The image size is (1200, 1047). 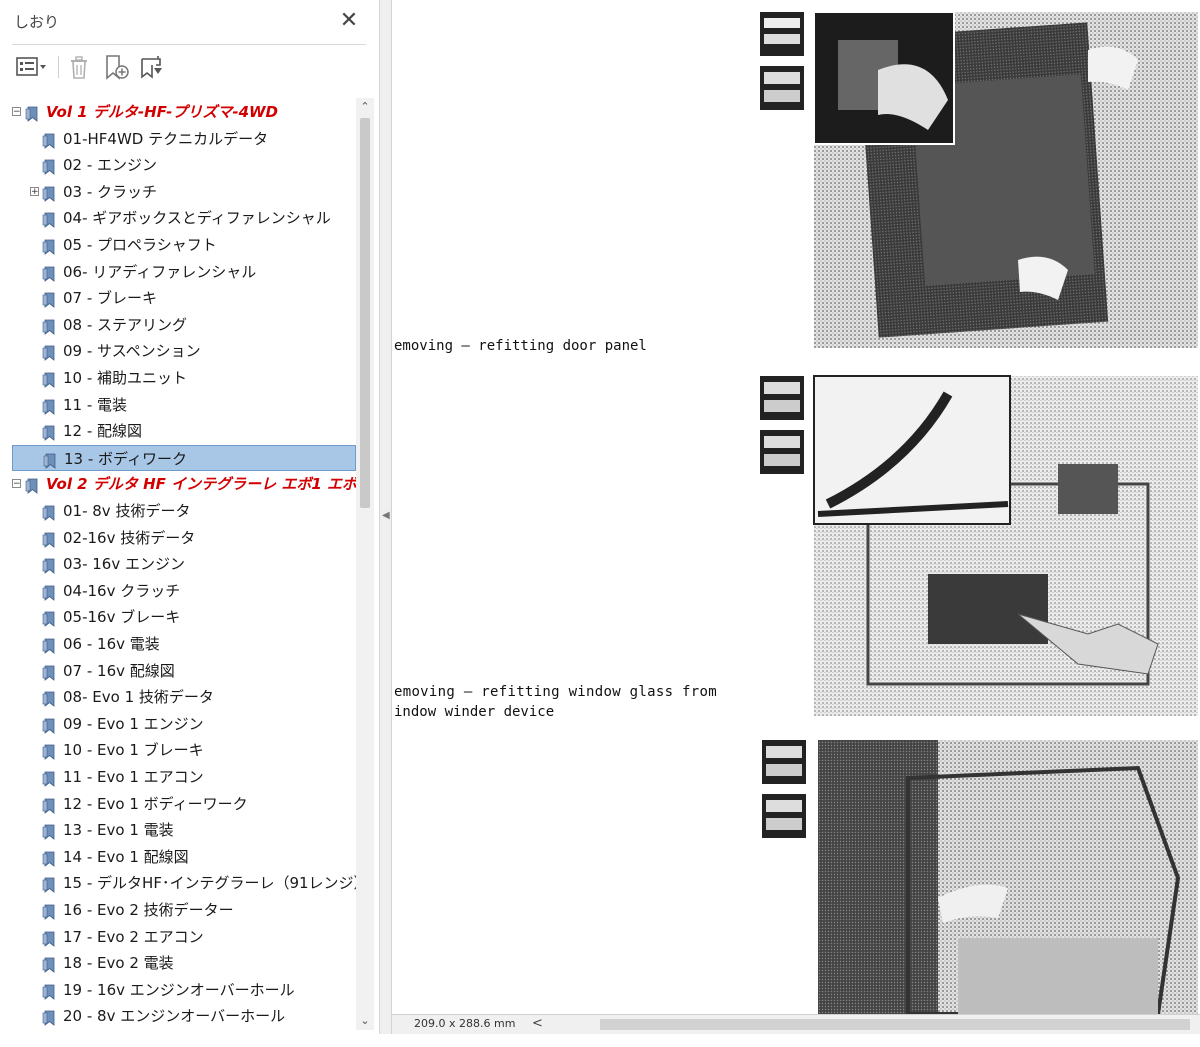 I want to click on bookmark-item: 02 - エンジン, so click(x=184, y=165).